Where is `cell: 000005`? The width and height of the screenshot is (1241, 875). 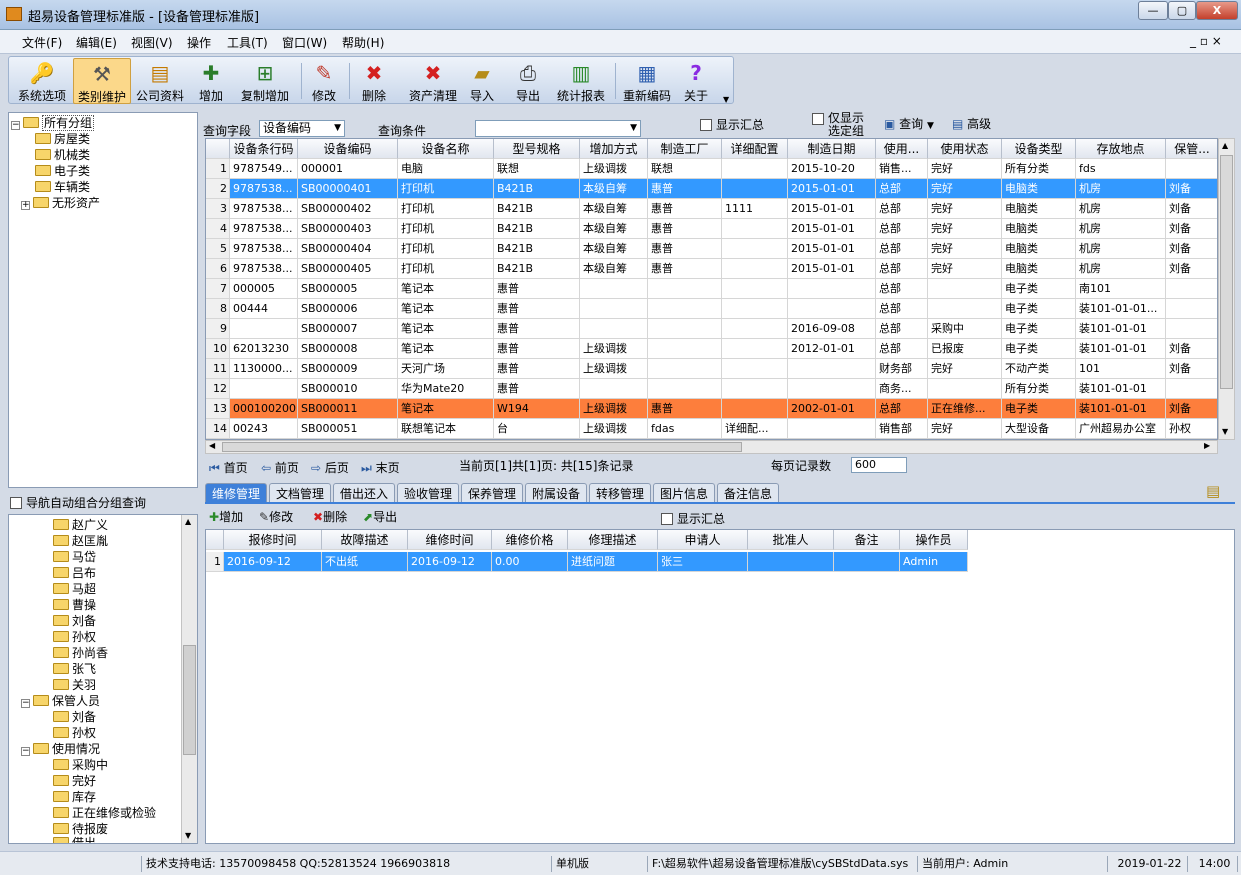
cell: 000005 is located at coordinates (264, 289).